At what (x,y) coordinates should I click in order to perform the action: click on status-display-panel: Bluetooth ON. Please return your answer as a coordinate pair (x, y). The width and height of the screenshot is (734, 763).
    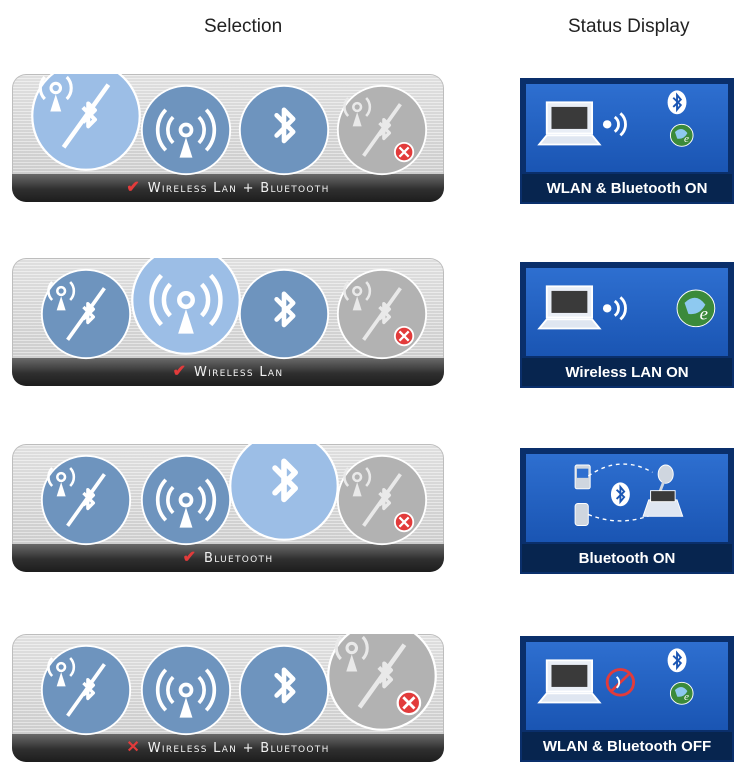
    Looking at the image, I should click on (627, 511).